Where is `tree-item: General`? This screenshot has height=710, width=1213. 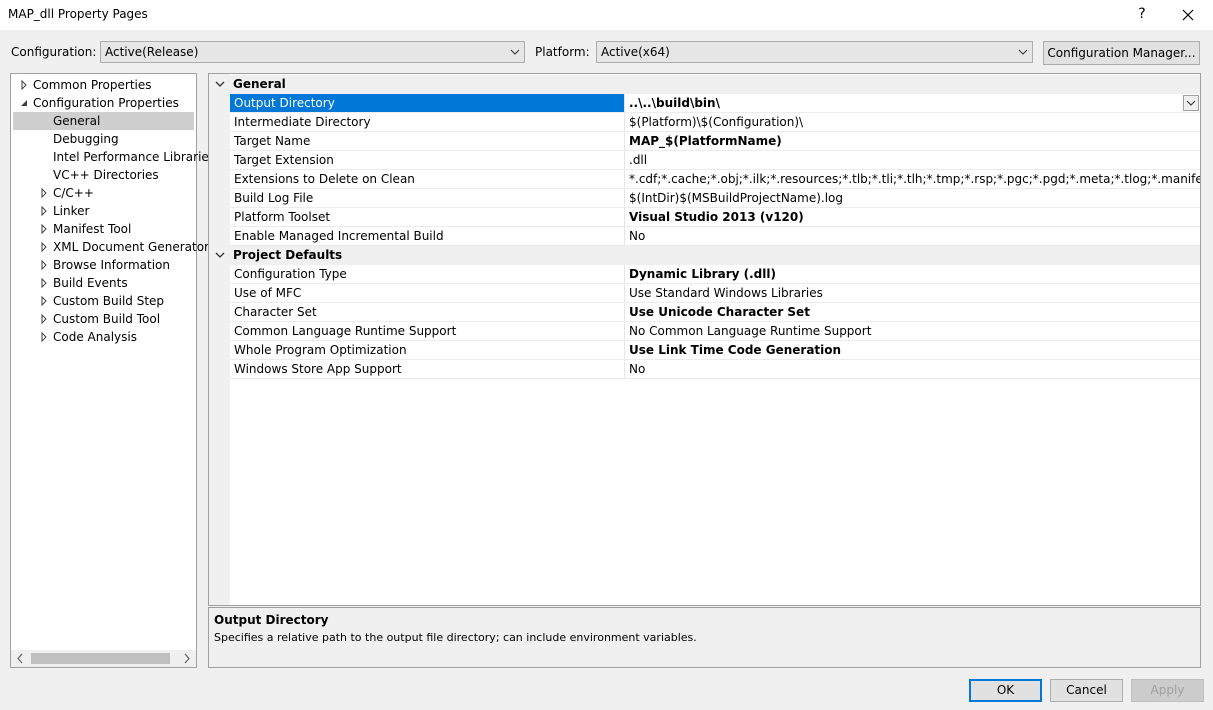 tree-item: General is located at coordinates (103, 121).